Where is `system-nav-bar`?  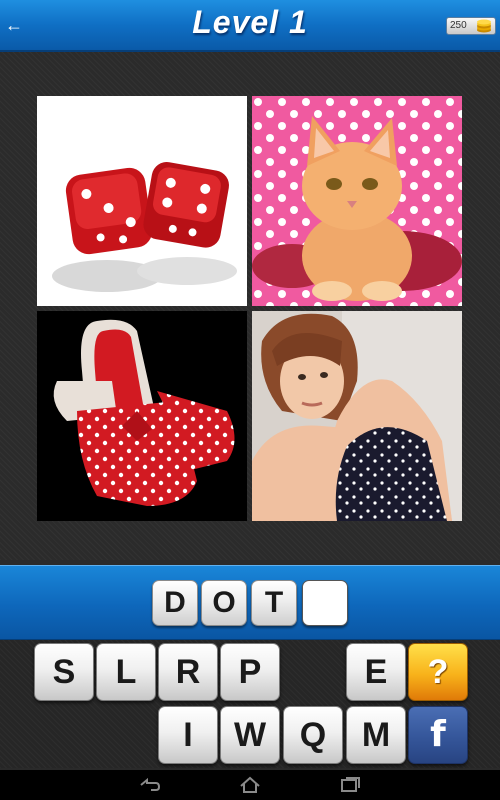
system-nav-bar is located at coordinates (250, 785).